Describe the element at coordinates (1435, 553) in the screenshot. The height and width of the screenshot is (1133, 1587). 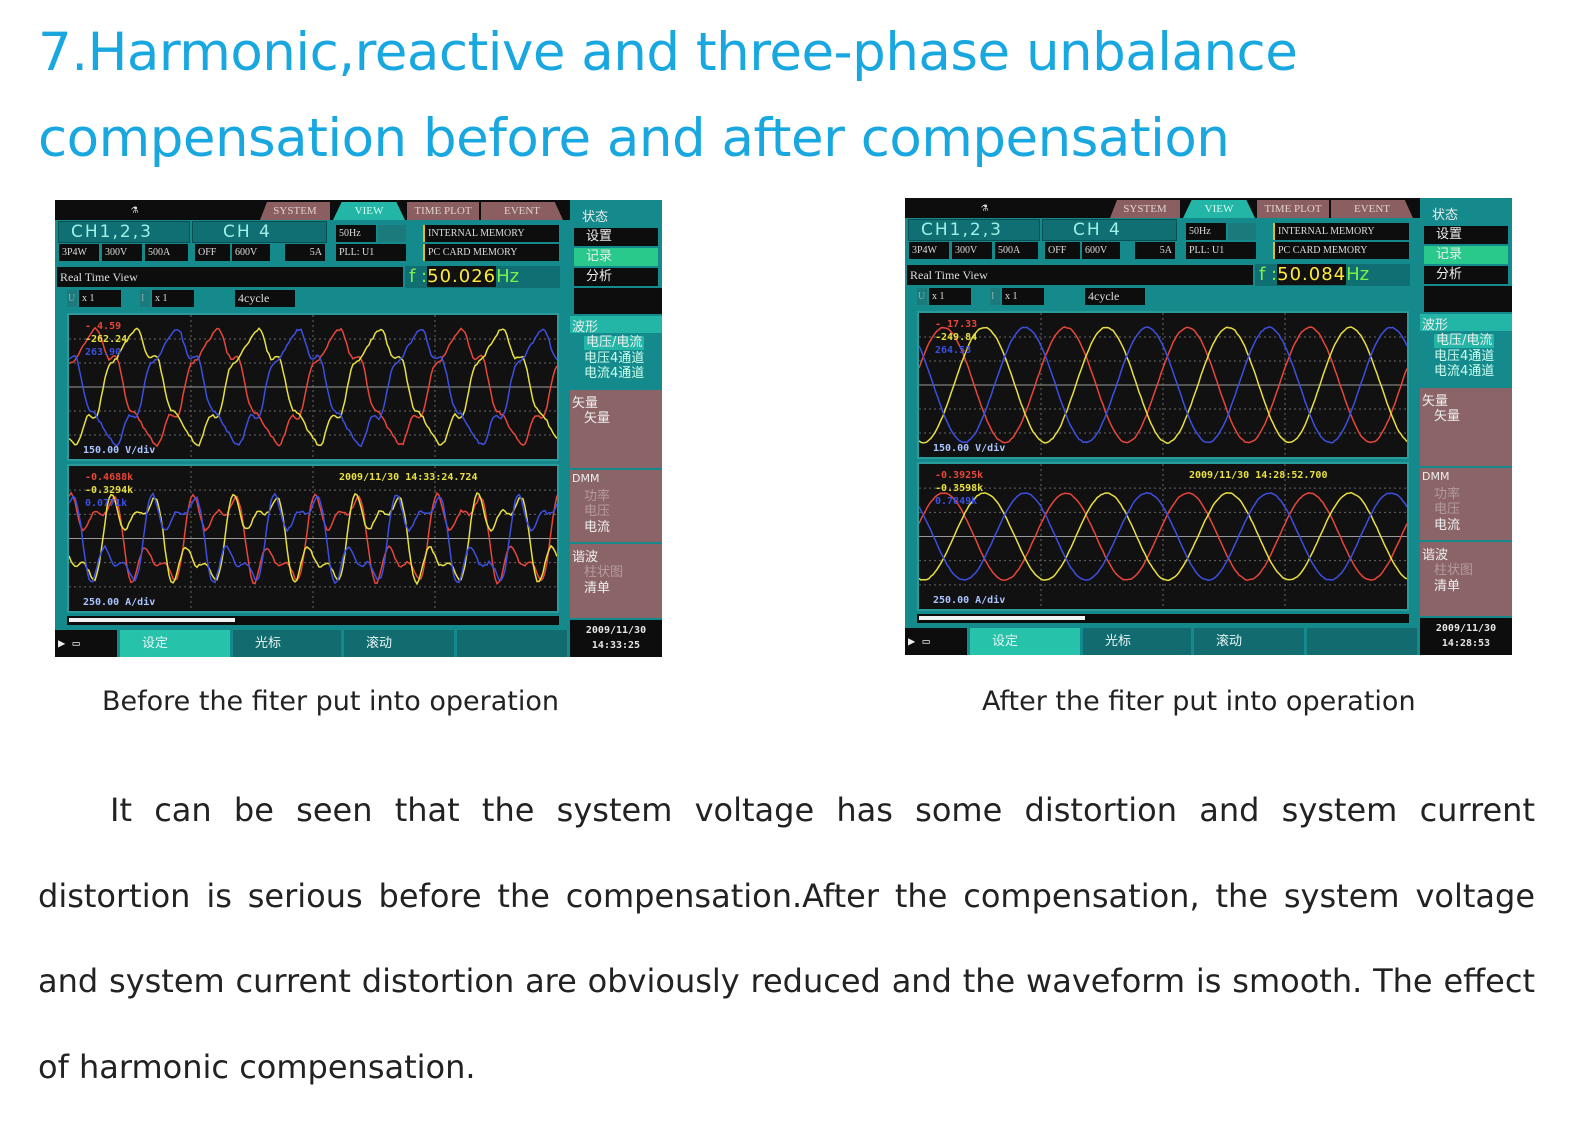
I see `harmonic-header: 谐波` at that location.